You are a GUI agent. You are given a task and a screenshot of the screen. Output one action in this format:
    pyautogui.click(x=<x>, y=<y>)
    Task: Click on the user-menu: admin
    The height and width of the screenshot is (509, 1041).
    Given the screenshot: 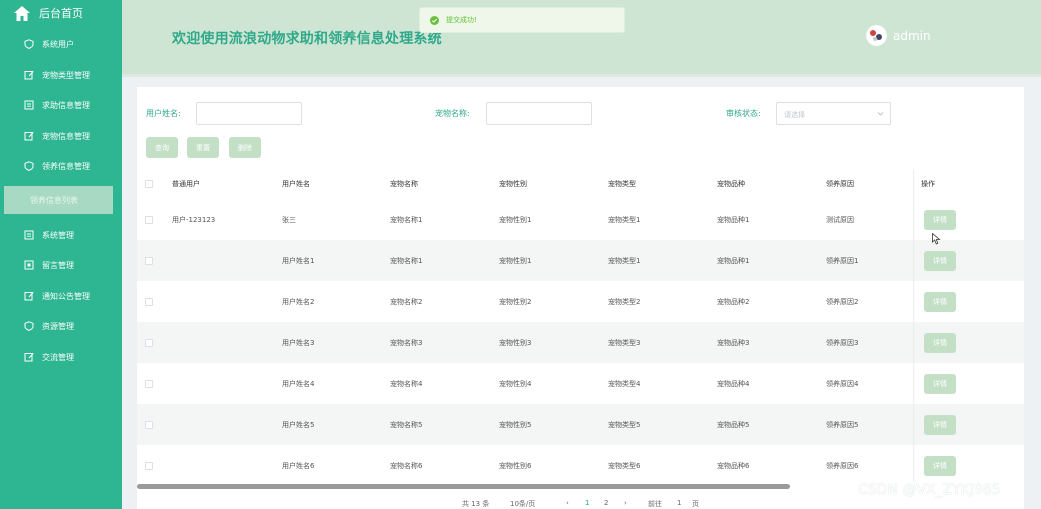 What is the action you would take?
    pyautogui.click(x=898, y=35)
    